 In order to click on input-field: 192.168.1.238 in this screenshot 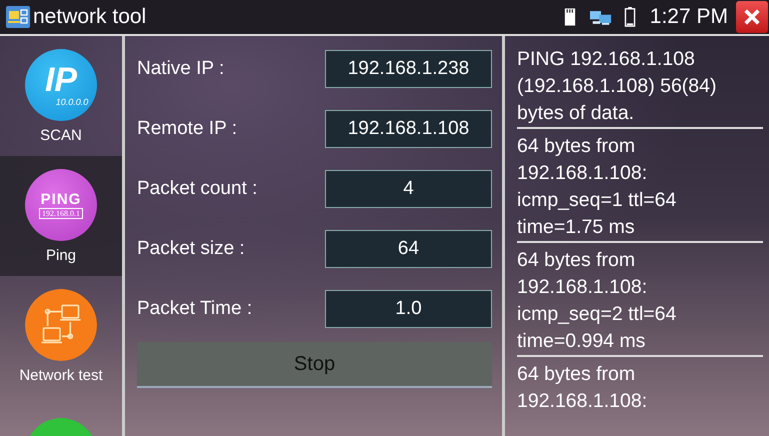, I will do `click(408, 69)`.